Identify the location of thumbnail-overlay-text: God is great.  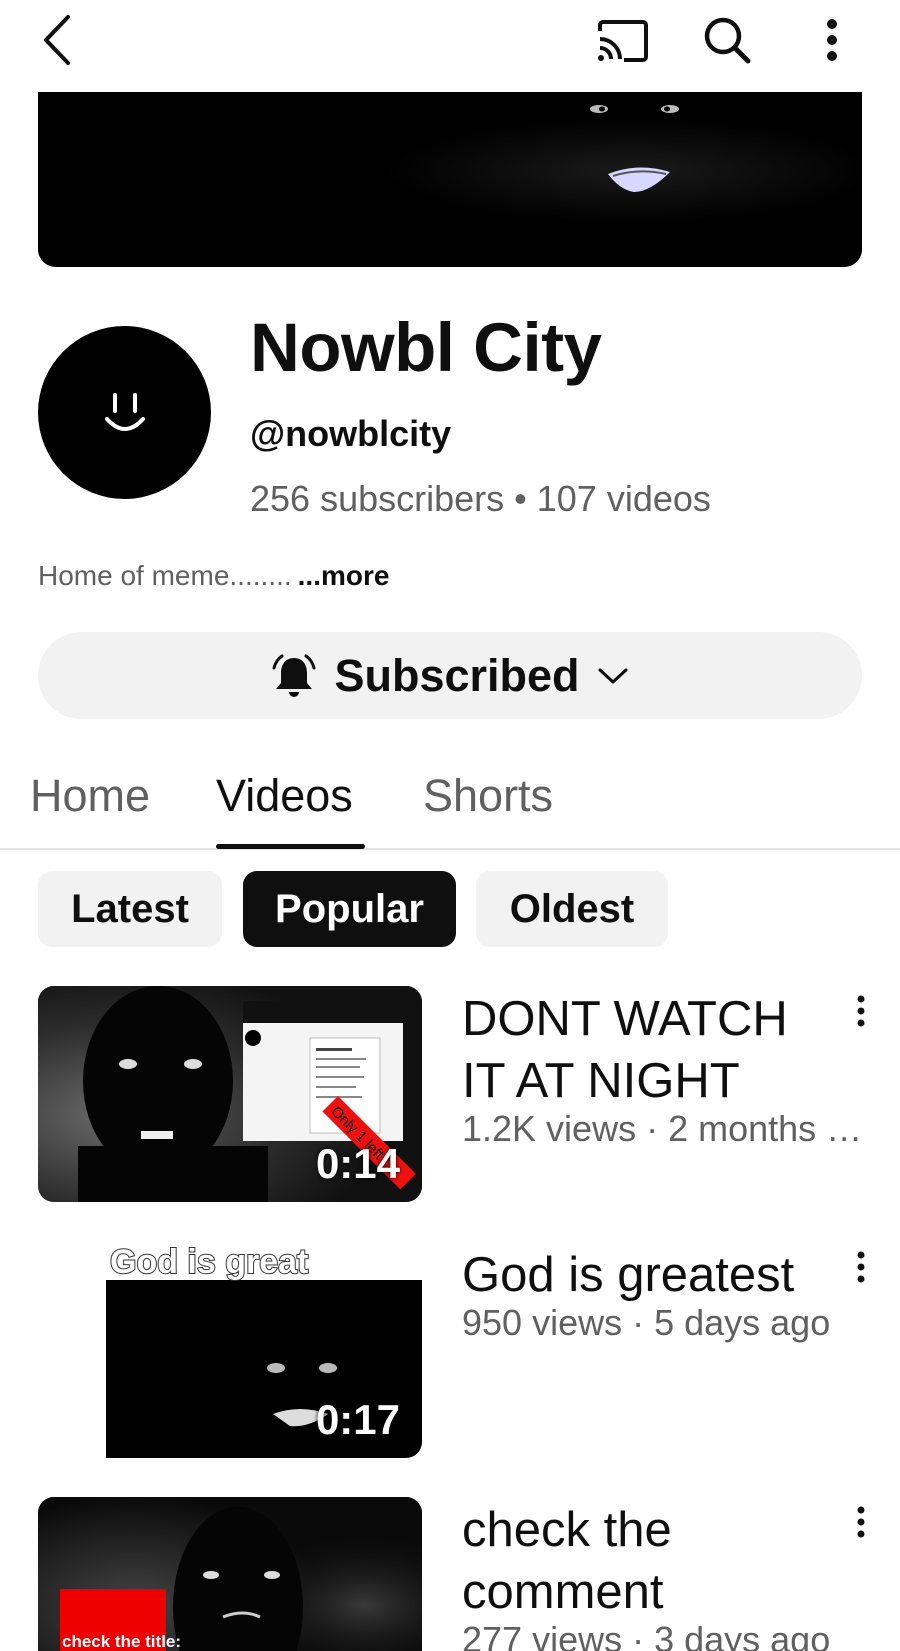
(209, 1262).